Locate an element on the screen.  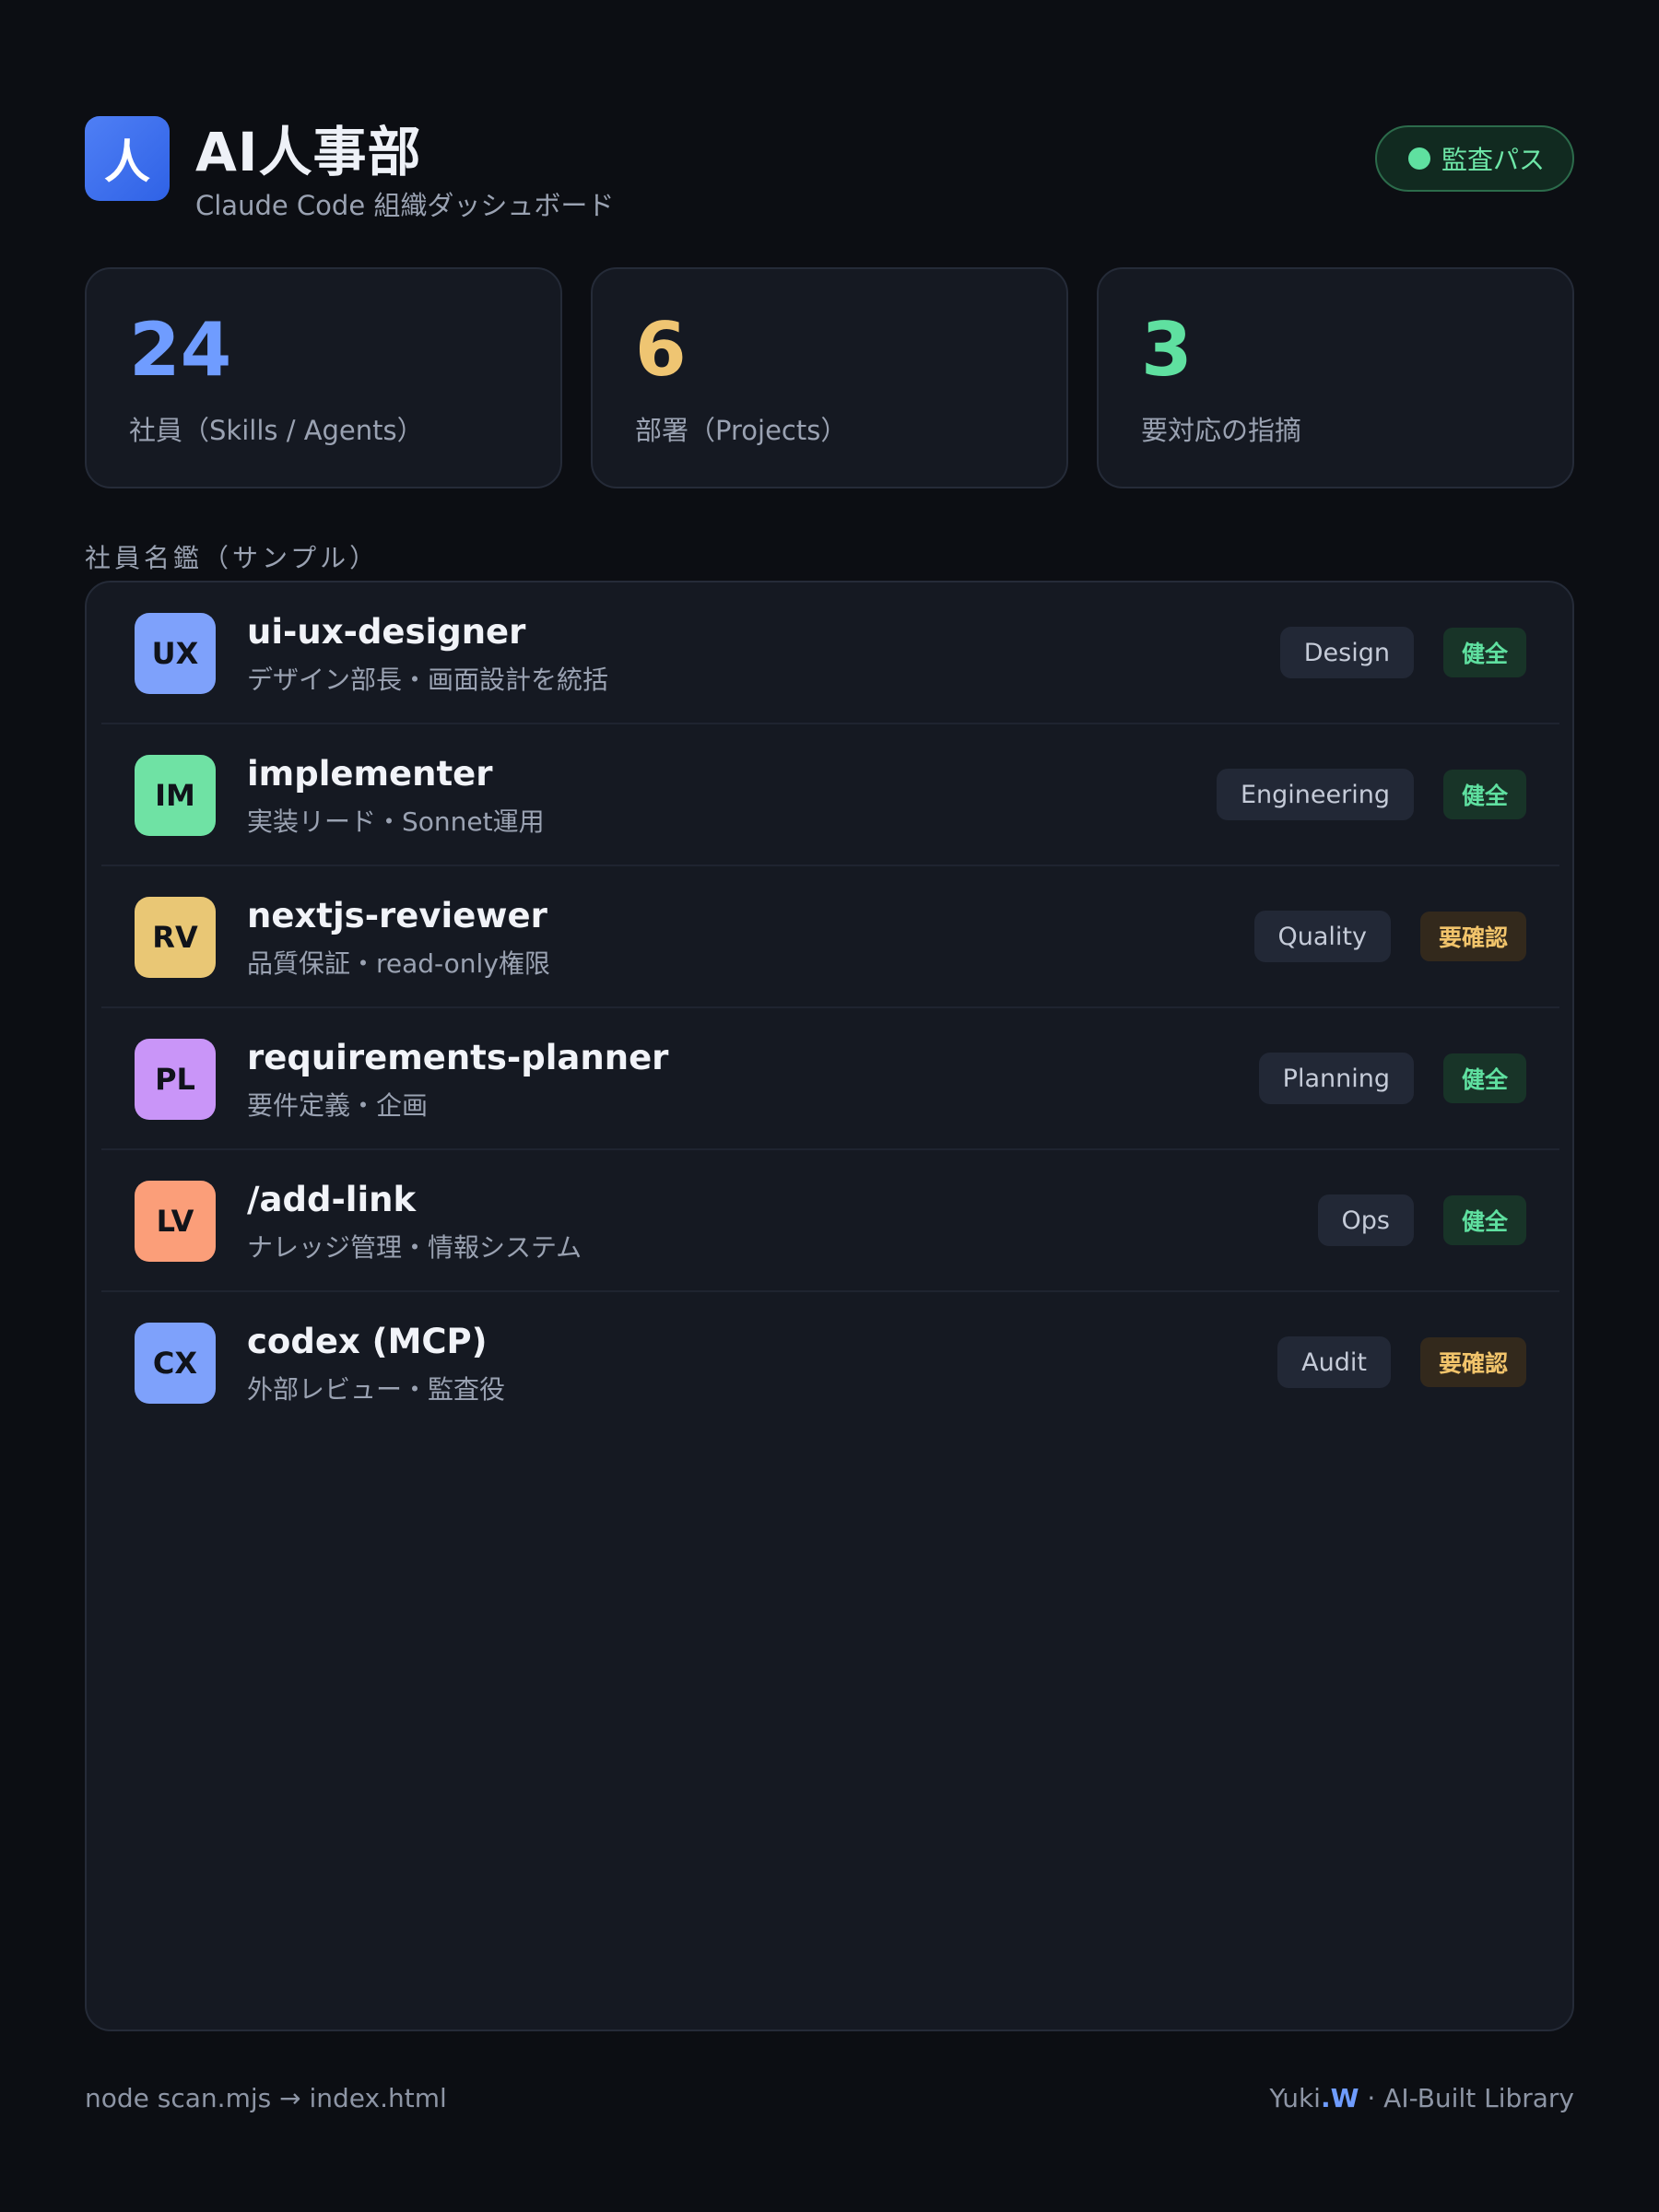
department-tag: Ops is located at coordinates (1365, 1220).